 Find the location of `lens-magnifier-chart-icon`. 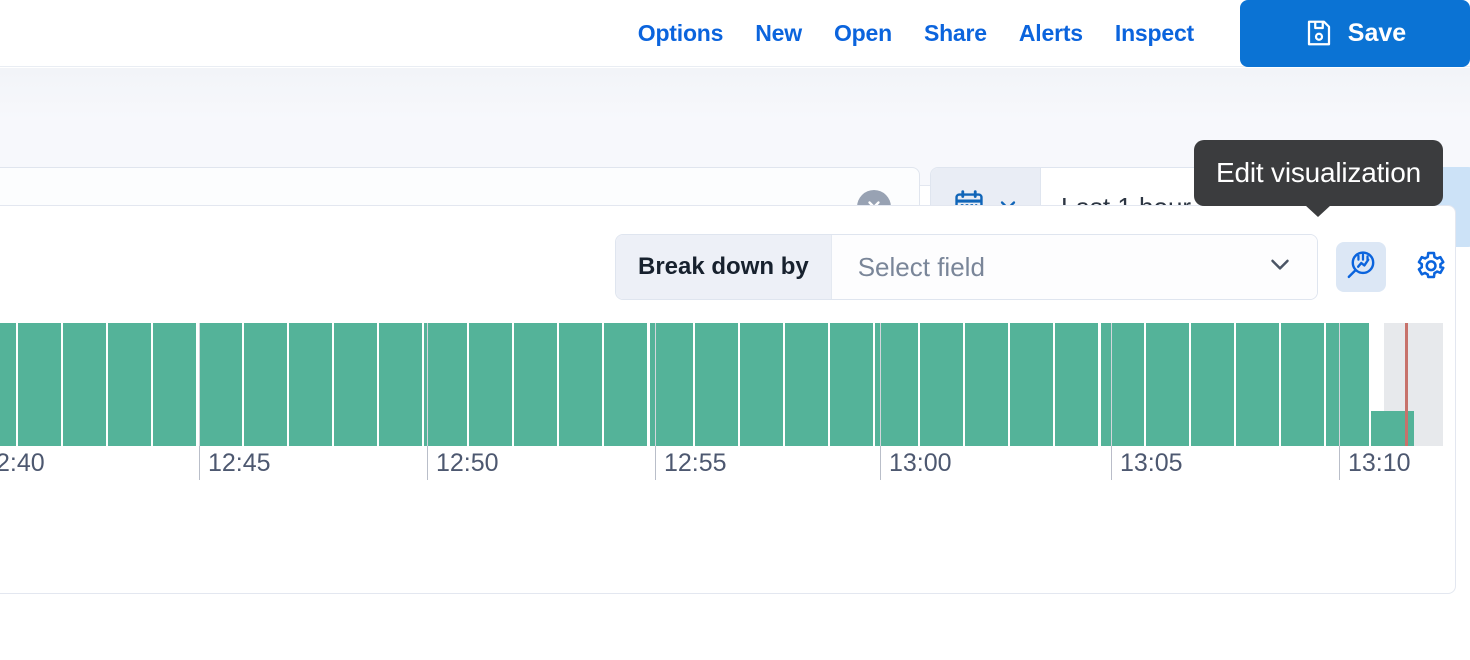

lens-magnifier-chart-icon is located at coordinates (1361, 267).